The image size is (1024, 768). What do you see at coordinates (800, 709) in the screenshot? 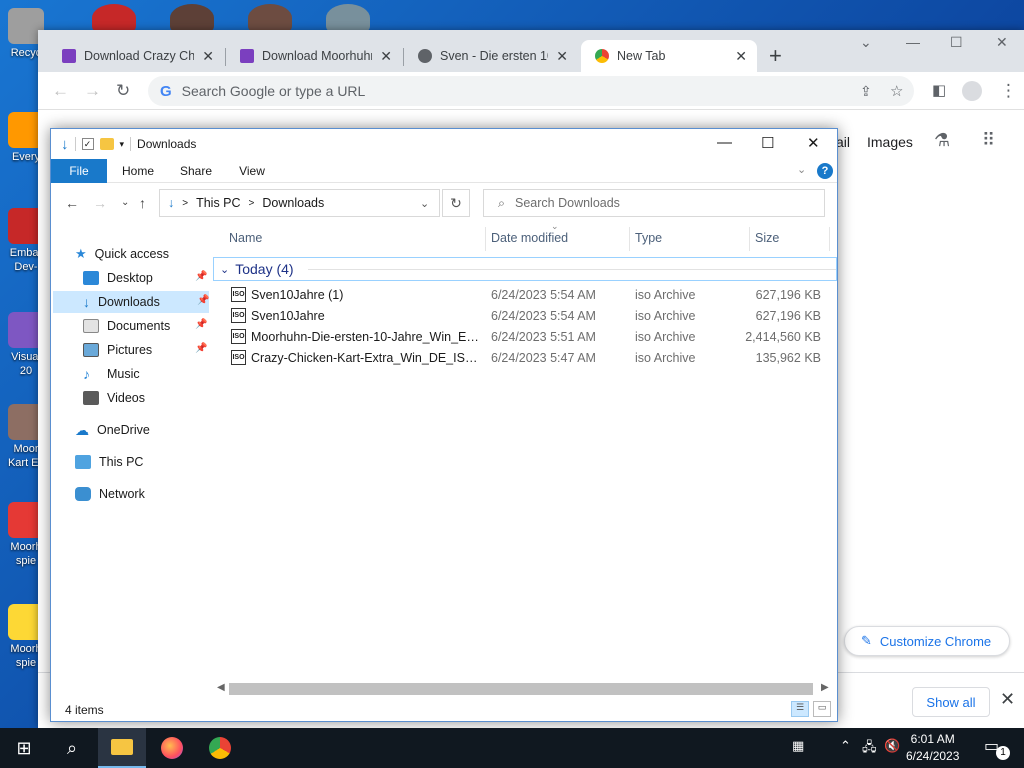
I see `details-view-icon: ☰` at bounding box center [800, 709].